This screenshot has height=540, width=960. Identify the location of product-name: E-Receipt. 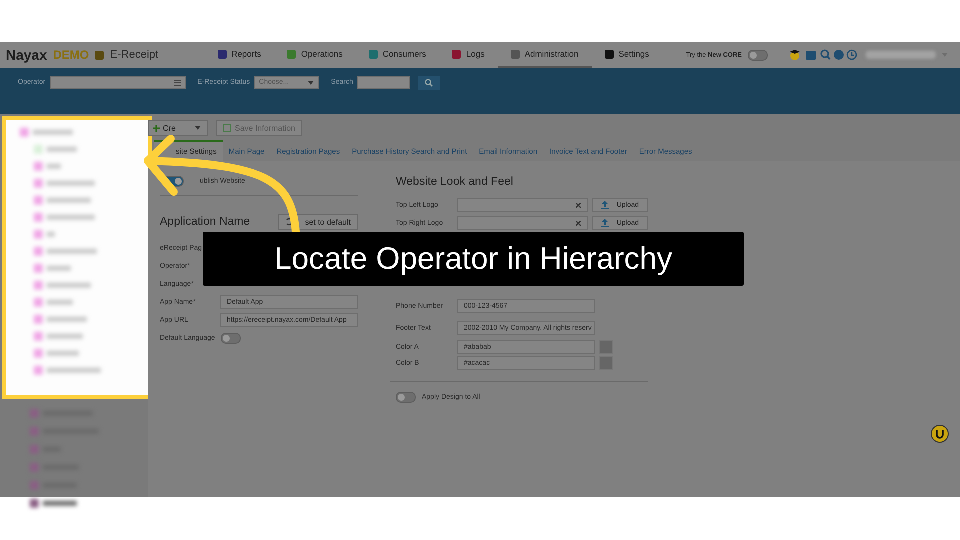
(134, 55).